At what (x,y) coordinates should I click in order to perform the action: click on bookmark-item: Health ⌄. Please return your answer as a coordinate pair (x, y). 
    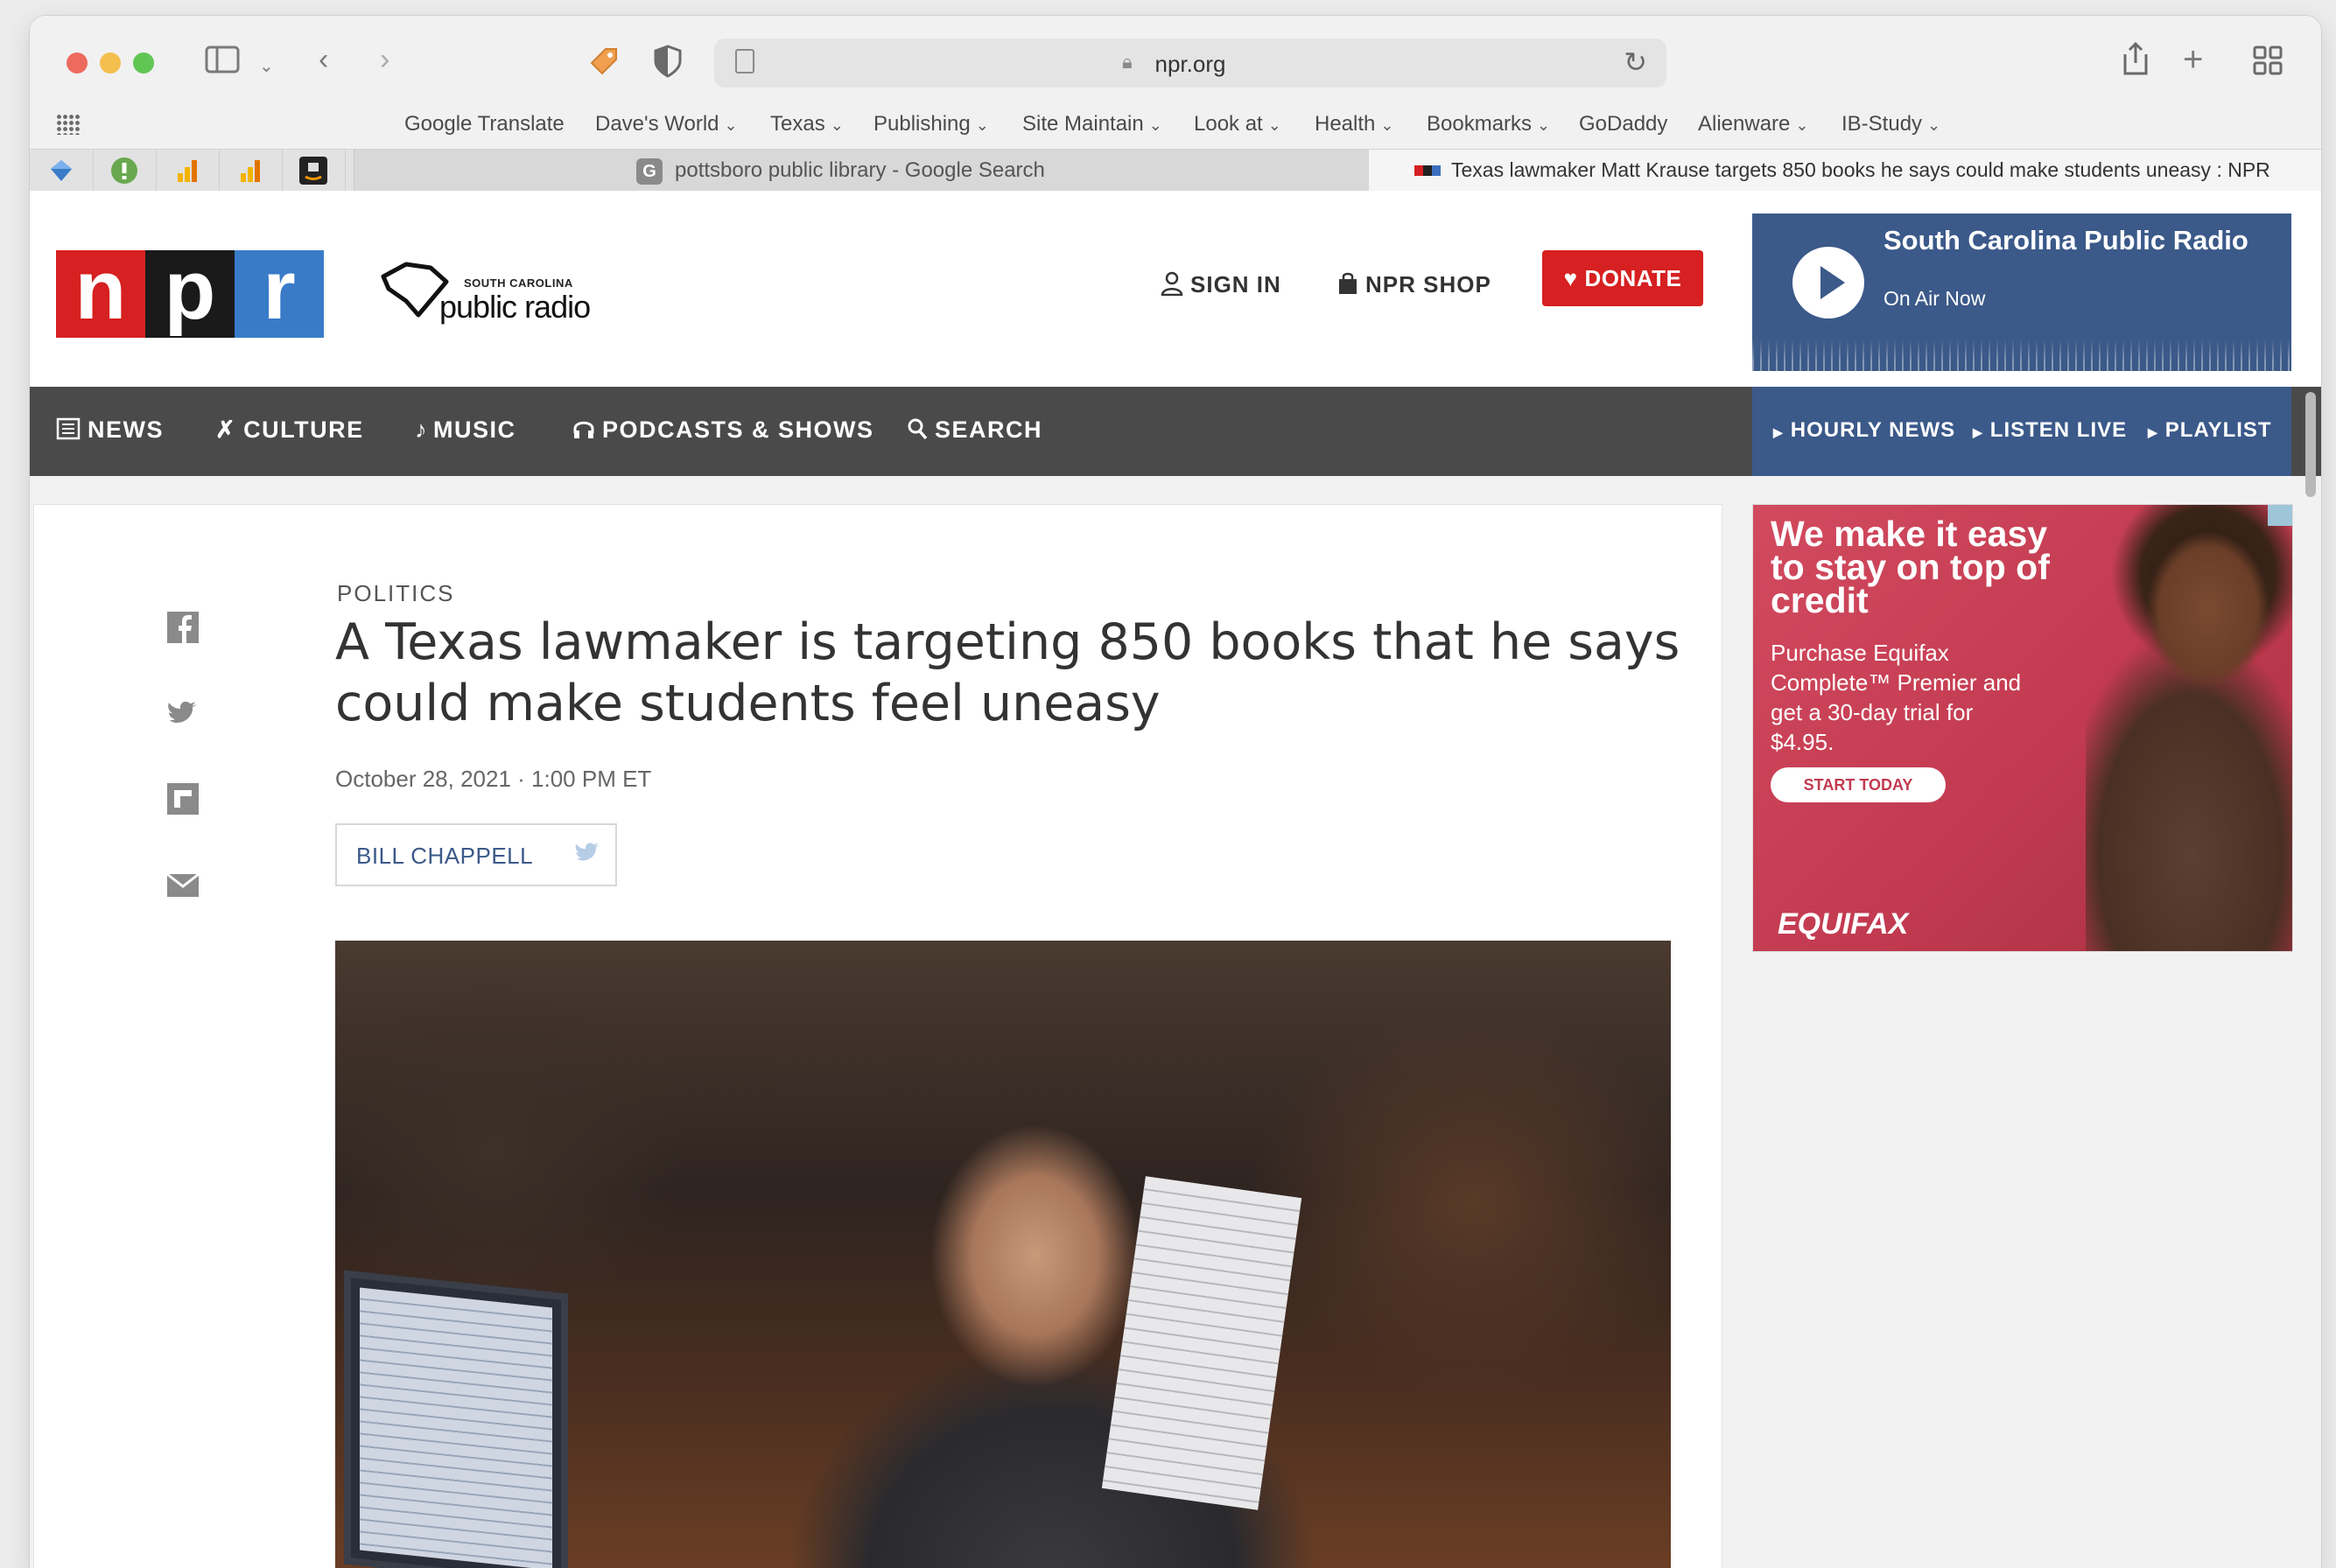
    Looking at the image, I should click on (1354, 124).